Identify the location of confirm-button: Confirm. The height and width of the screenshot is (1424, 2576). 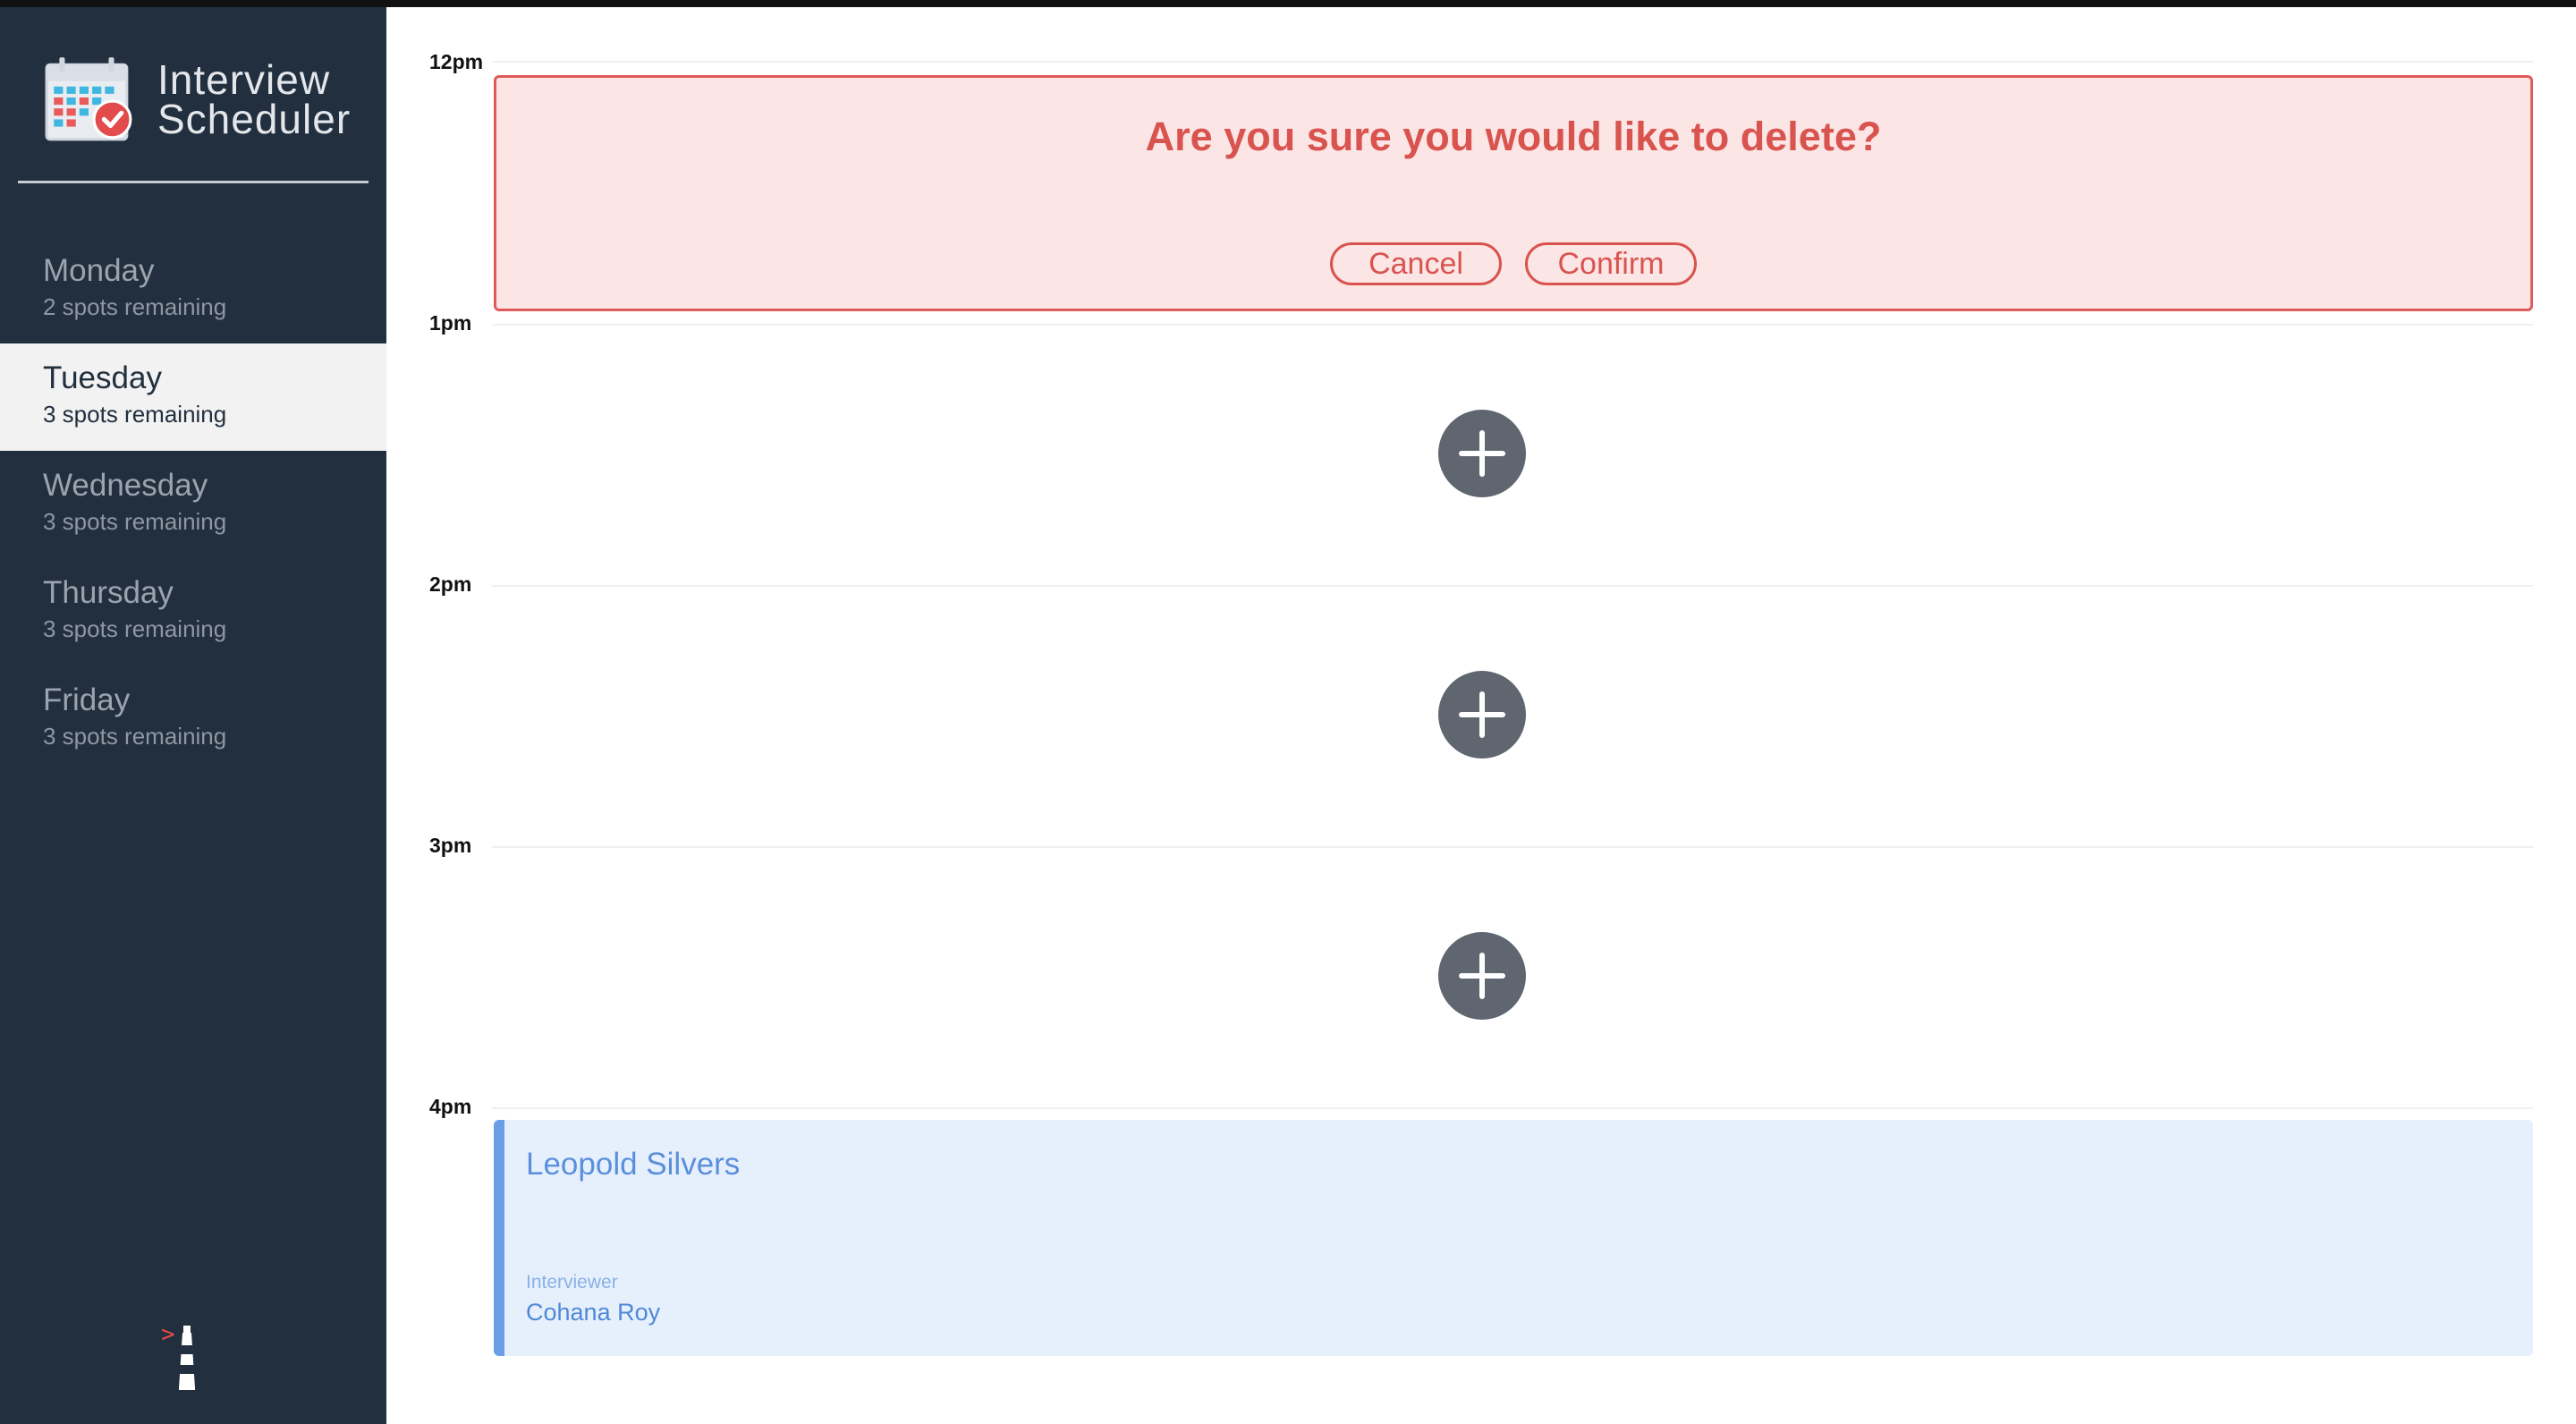
(1611, 263).